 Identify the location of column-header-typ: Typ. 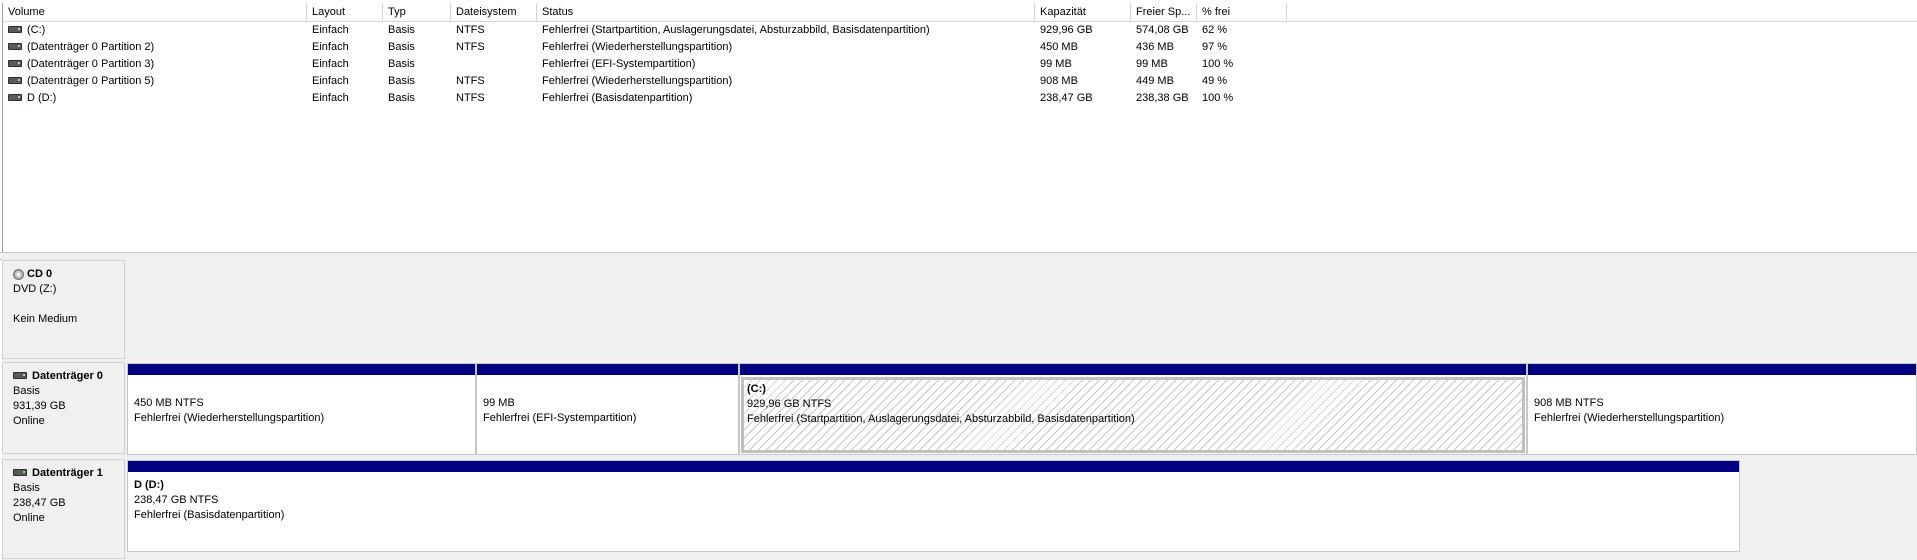
(417, 12).